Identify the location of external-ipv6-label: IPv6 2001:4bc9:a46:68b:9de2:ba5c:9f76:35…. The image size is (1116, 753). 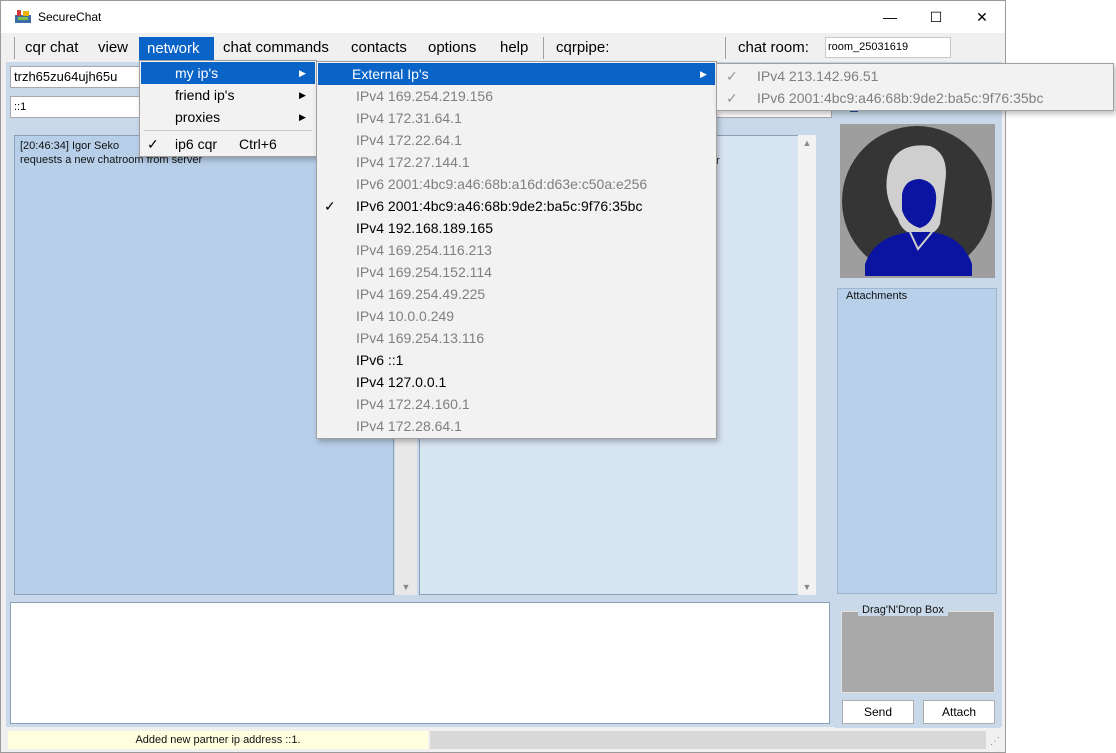
(900, 98).